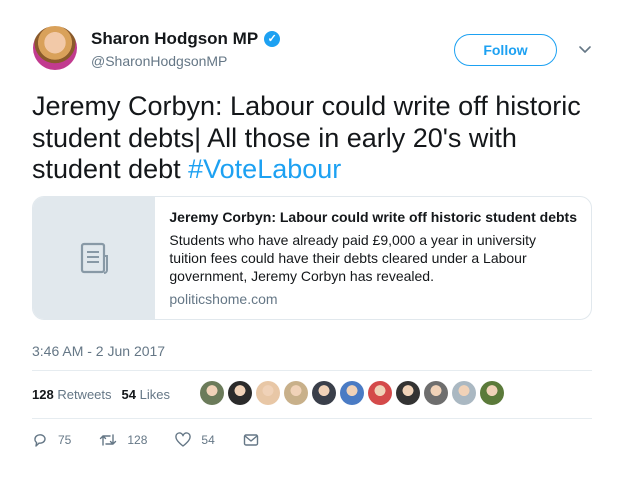  What do you see at coordinates (223, 299) in the screenshot?
I see `card-domain: politicshome.com` at bounding box center [223, 299].